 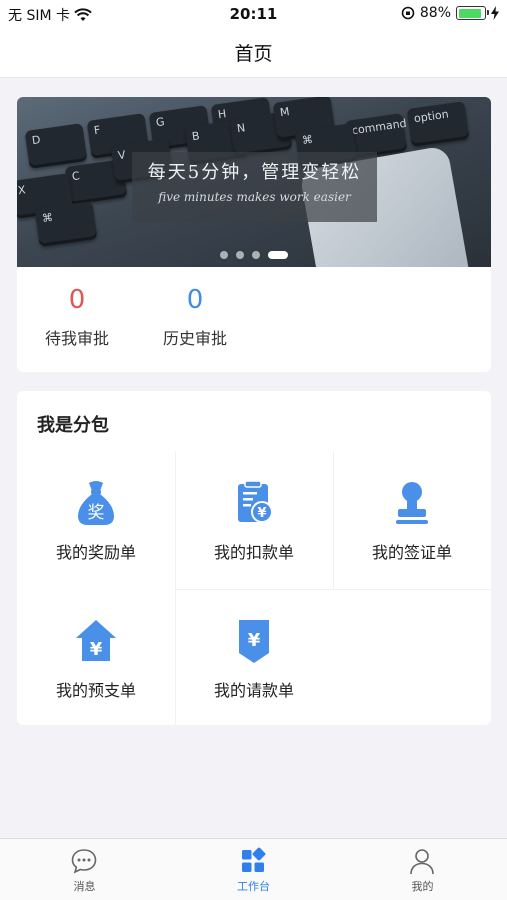 What do you see at coordinates (66, 224) in the screenshot?
I see `banner-key: ⌘` at bounding box center [66, 224].